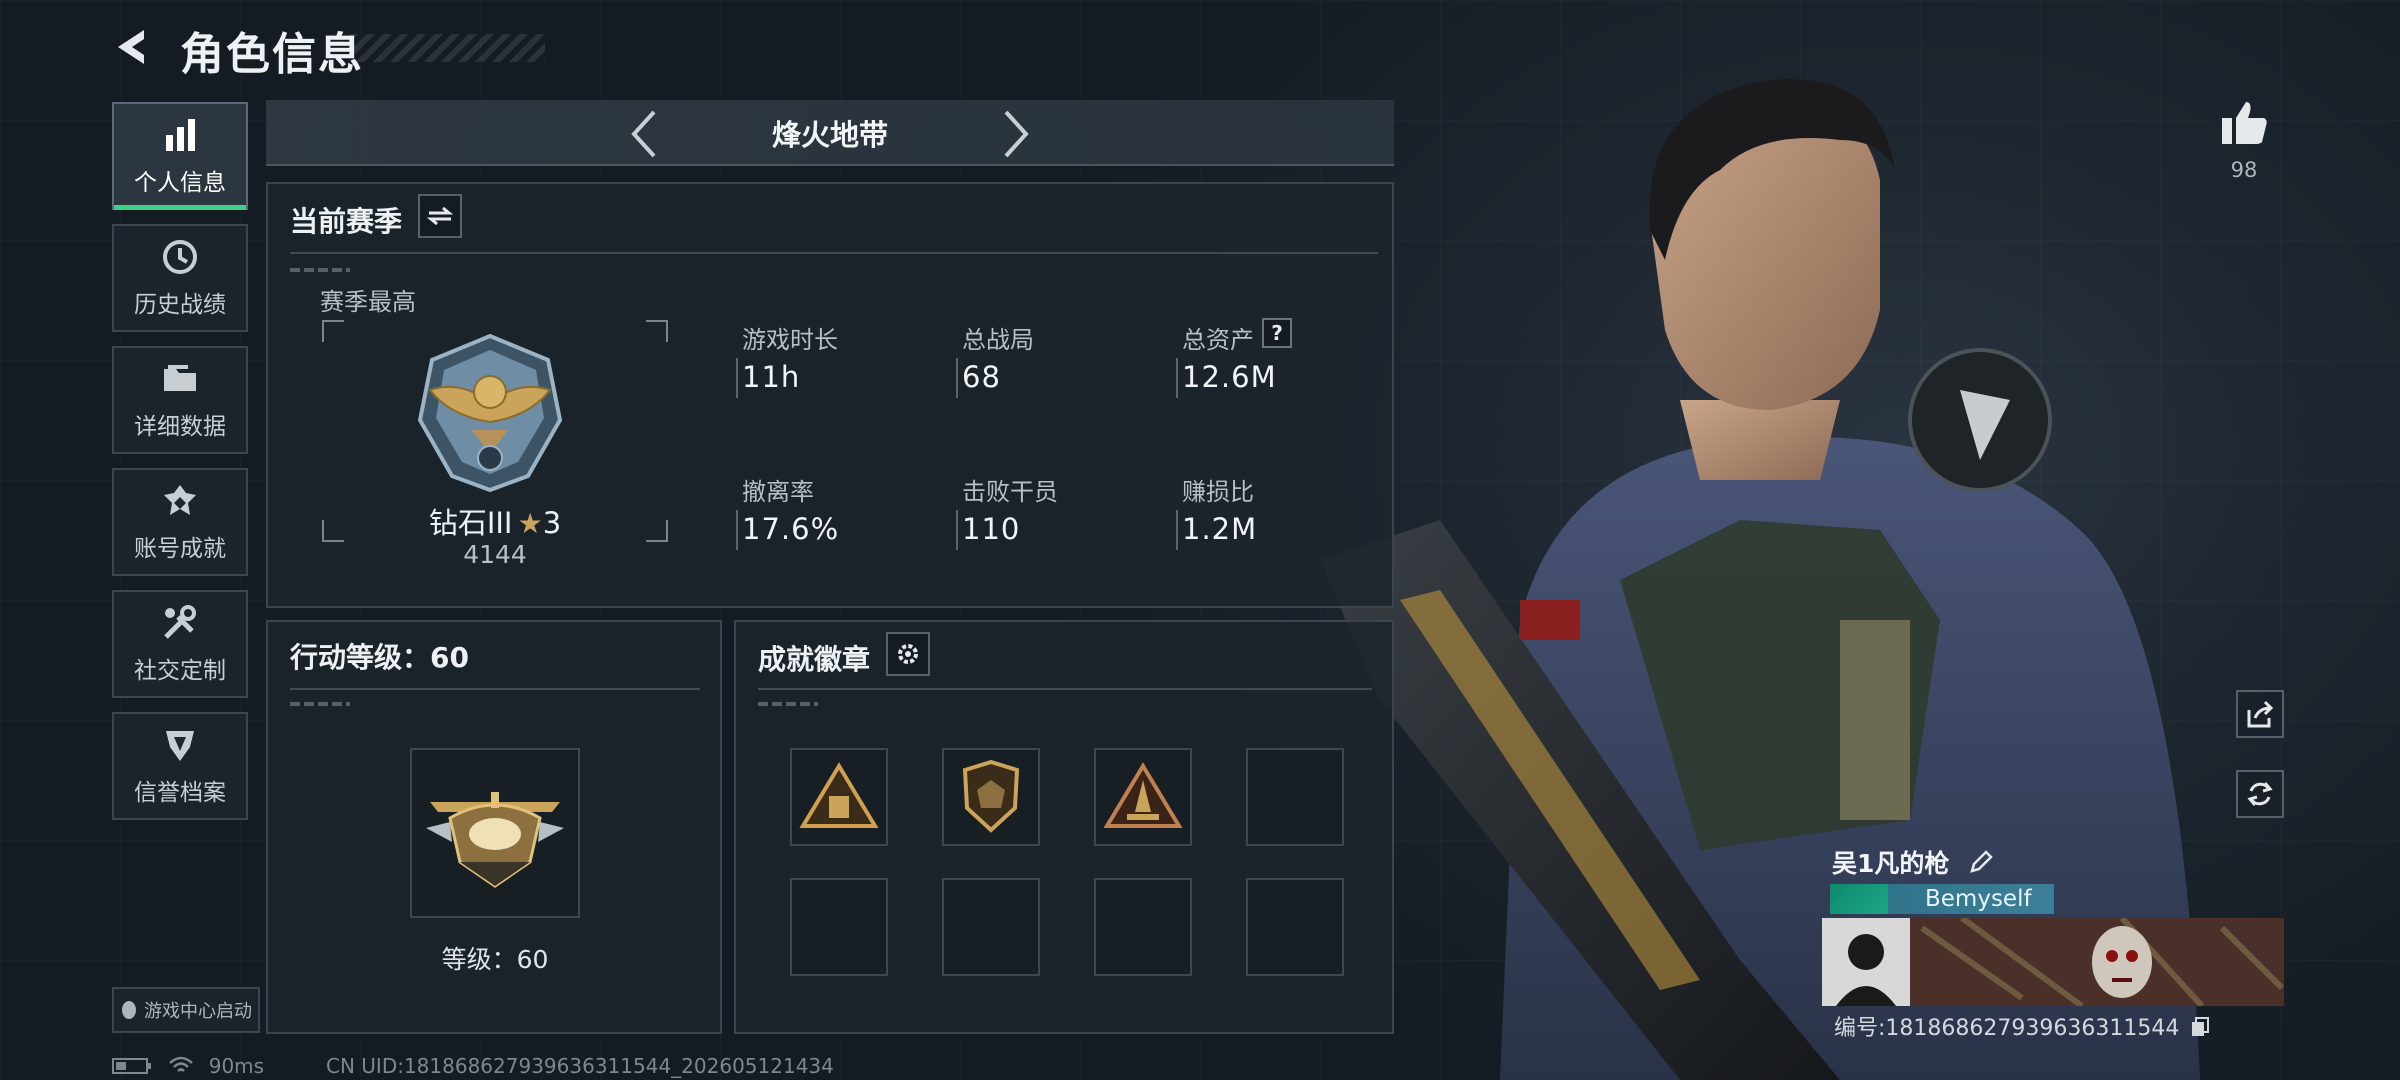 The image size is (2400, 1080). I want to click on nav-item-reputation: 信誉档案, so click(180, 766).